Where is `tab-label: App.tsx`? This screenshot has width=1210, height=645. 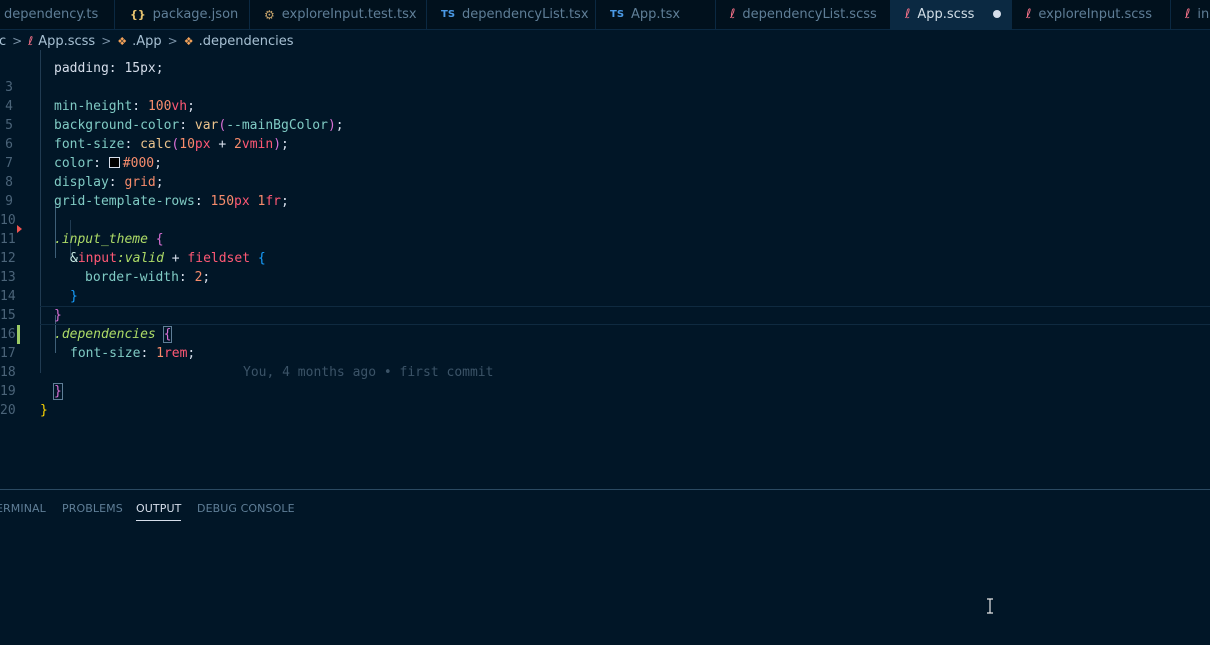 tab-label: App.tsx is located at coordinates (656, 14).